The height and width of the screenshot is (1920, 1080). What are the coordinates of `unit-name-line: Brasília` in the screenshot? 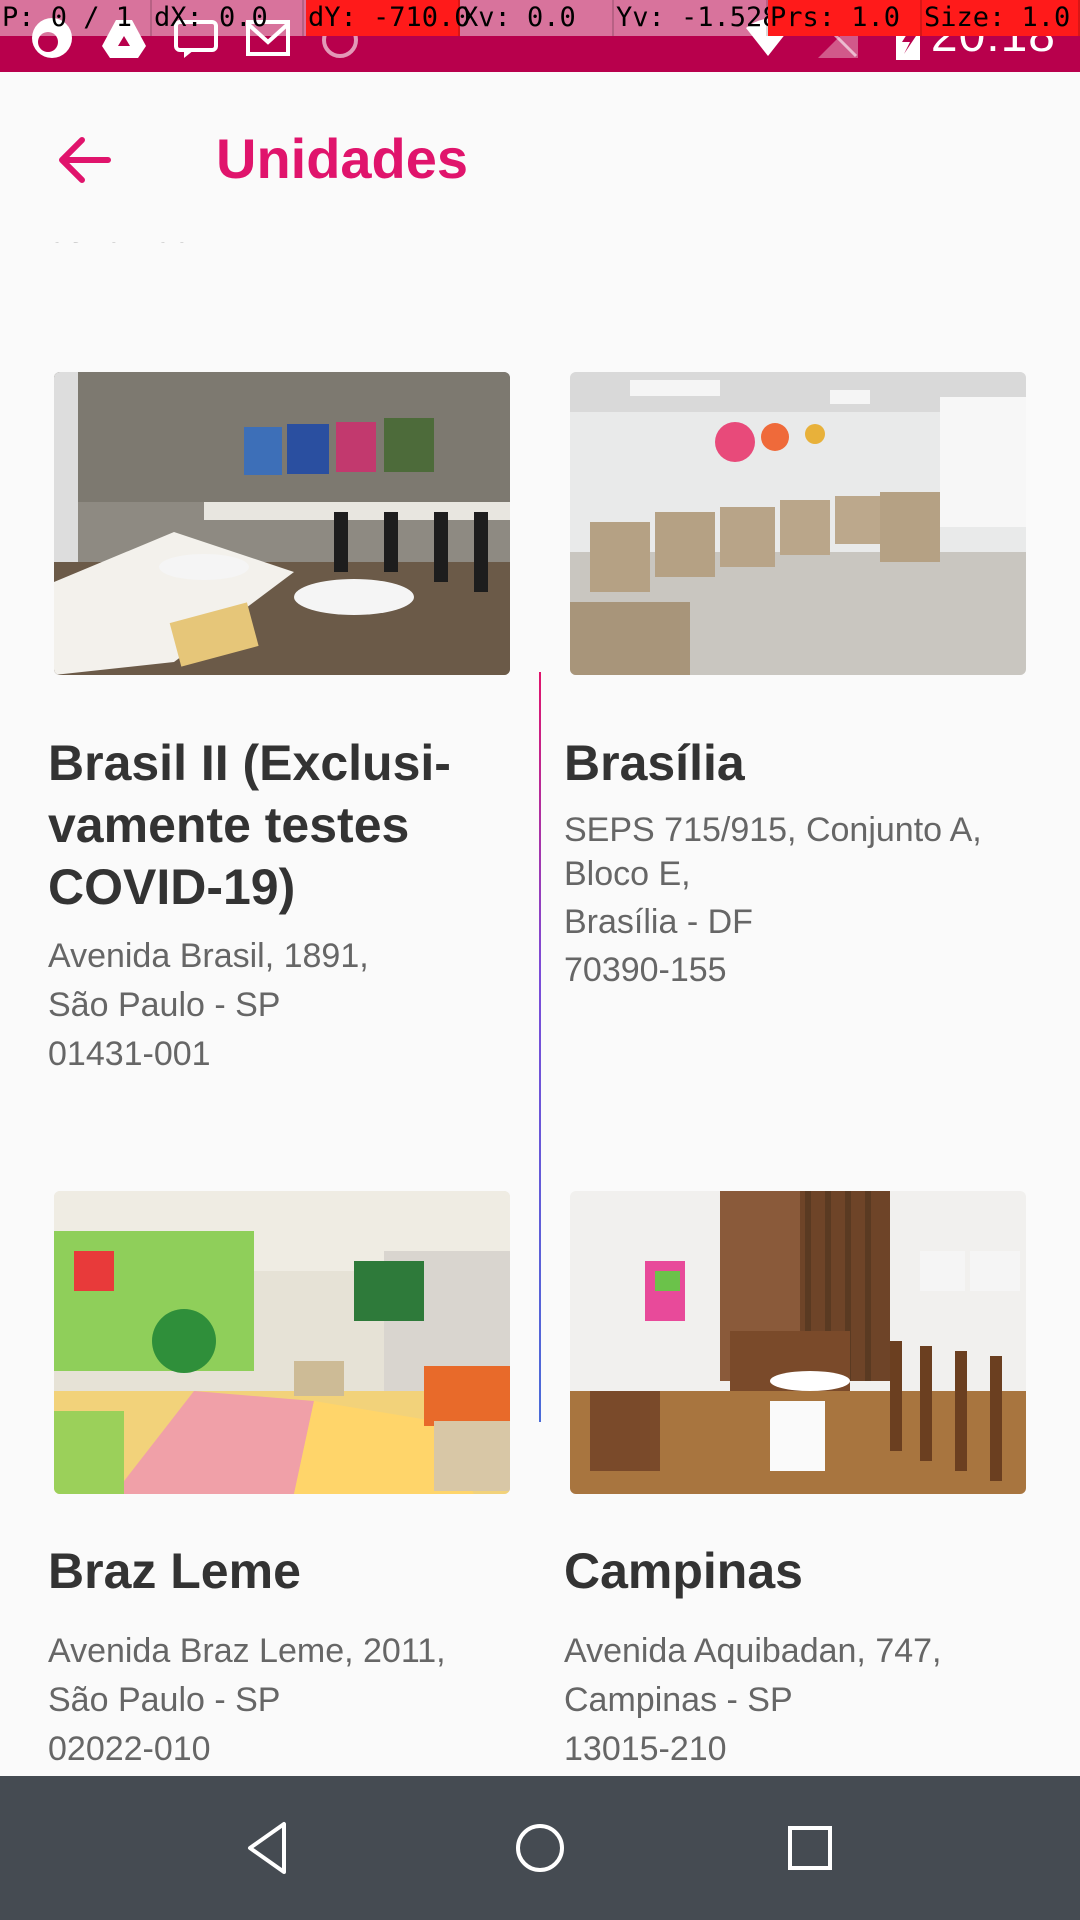 It's located at (654, 763).